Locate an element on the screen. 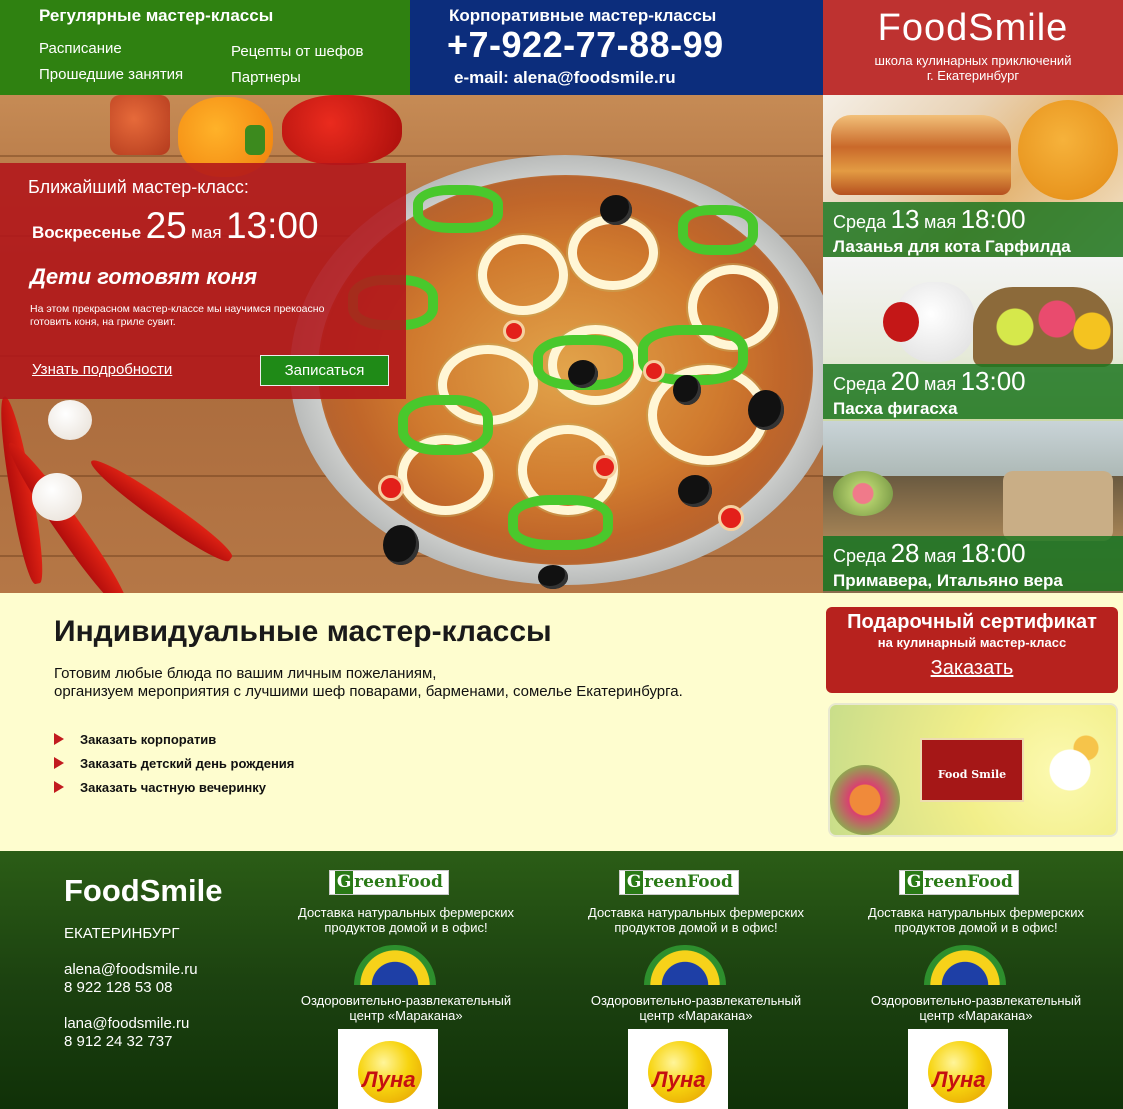  order-kids-birthday-link: Заказать детский день рождения is located at coordinates (174, 763).